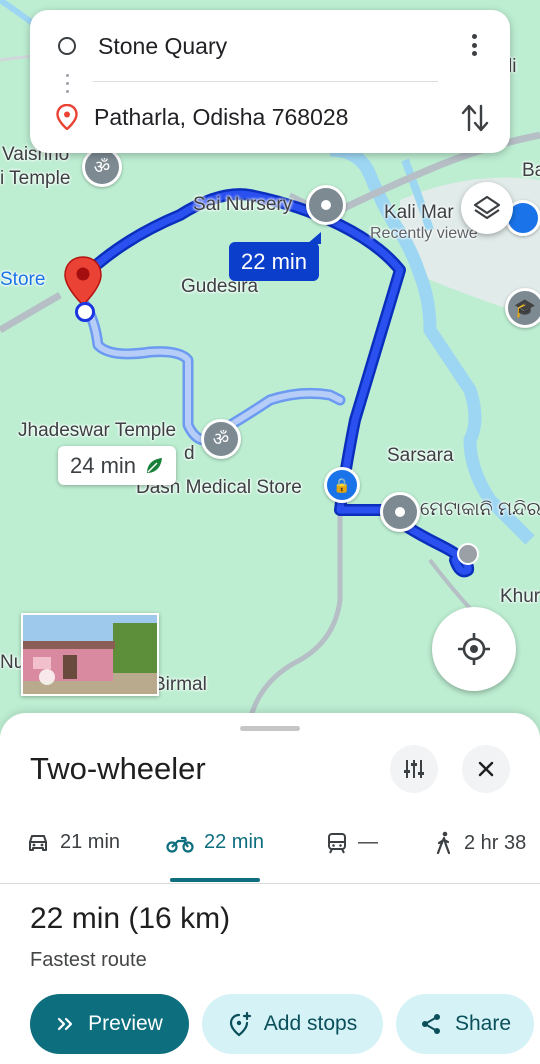 This screenshot has width=540, height=1064. What do you see at coordinates (265, 81) in the screenshot?
I see `search-divider` at bounding box center [265, 81].